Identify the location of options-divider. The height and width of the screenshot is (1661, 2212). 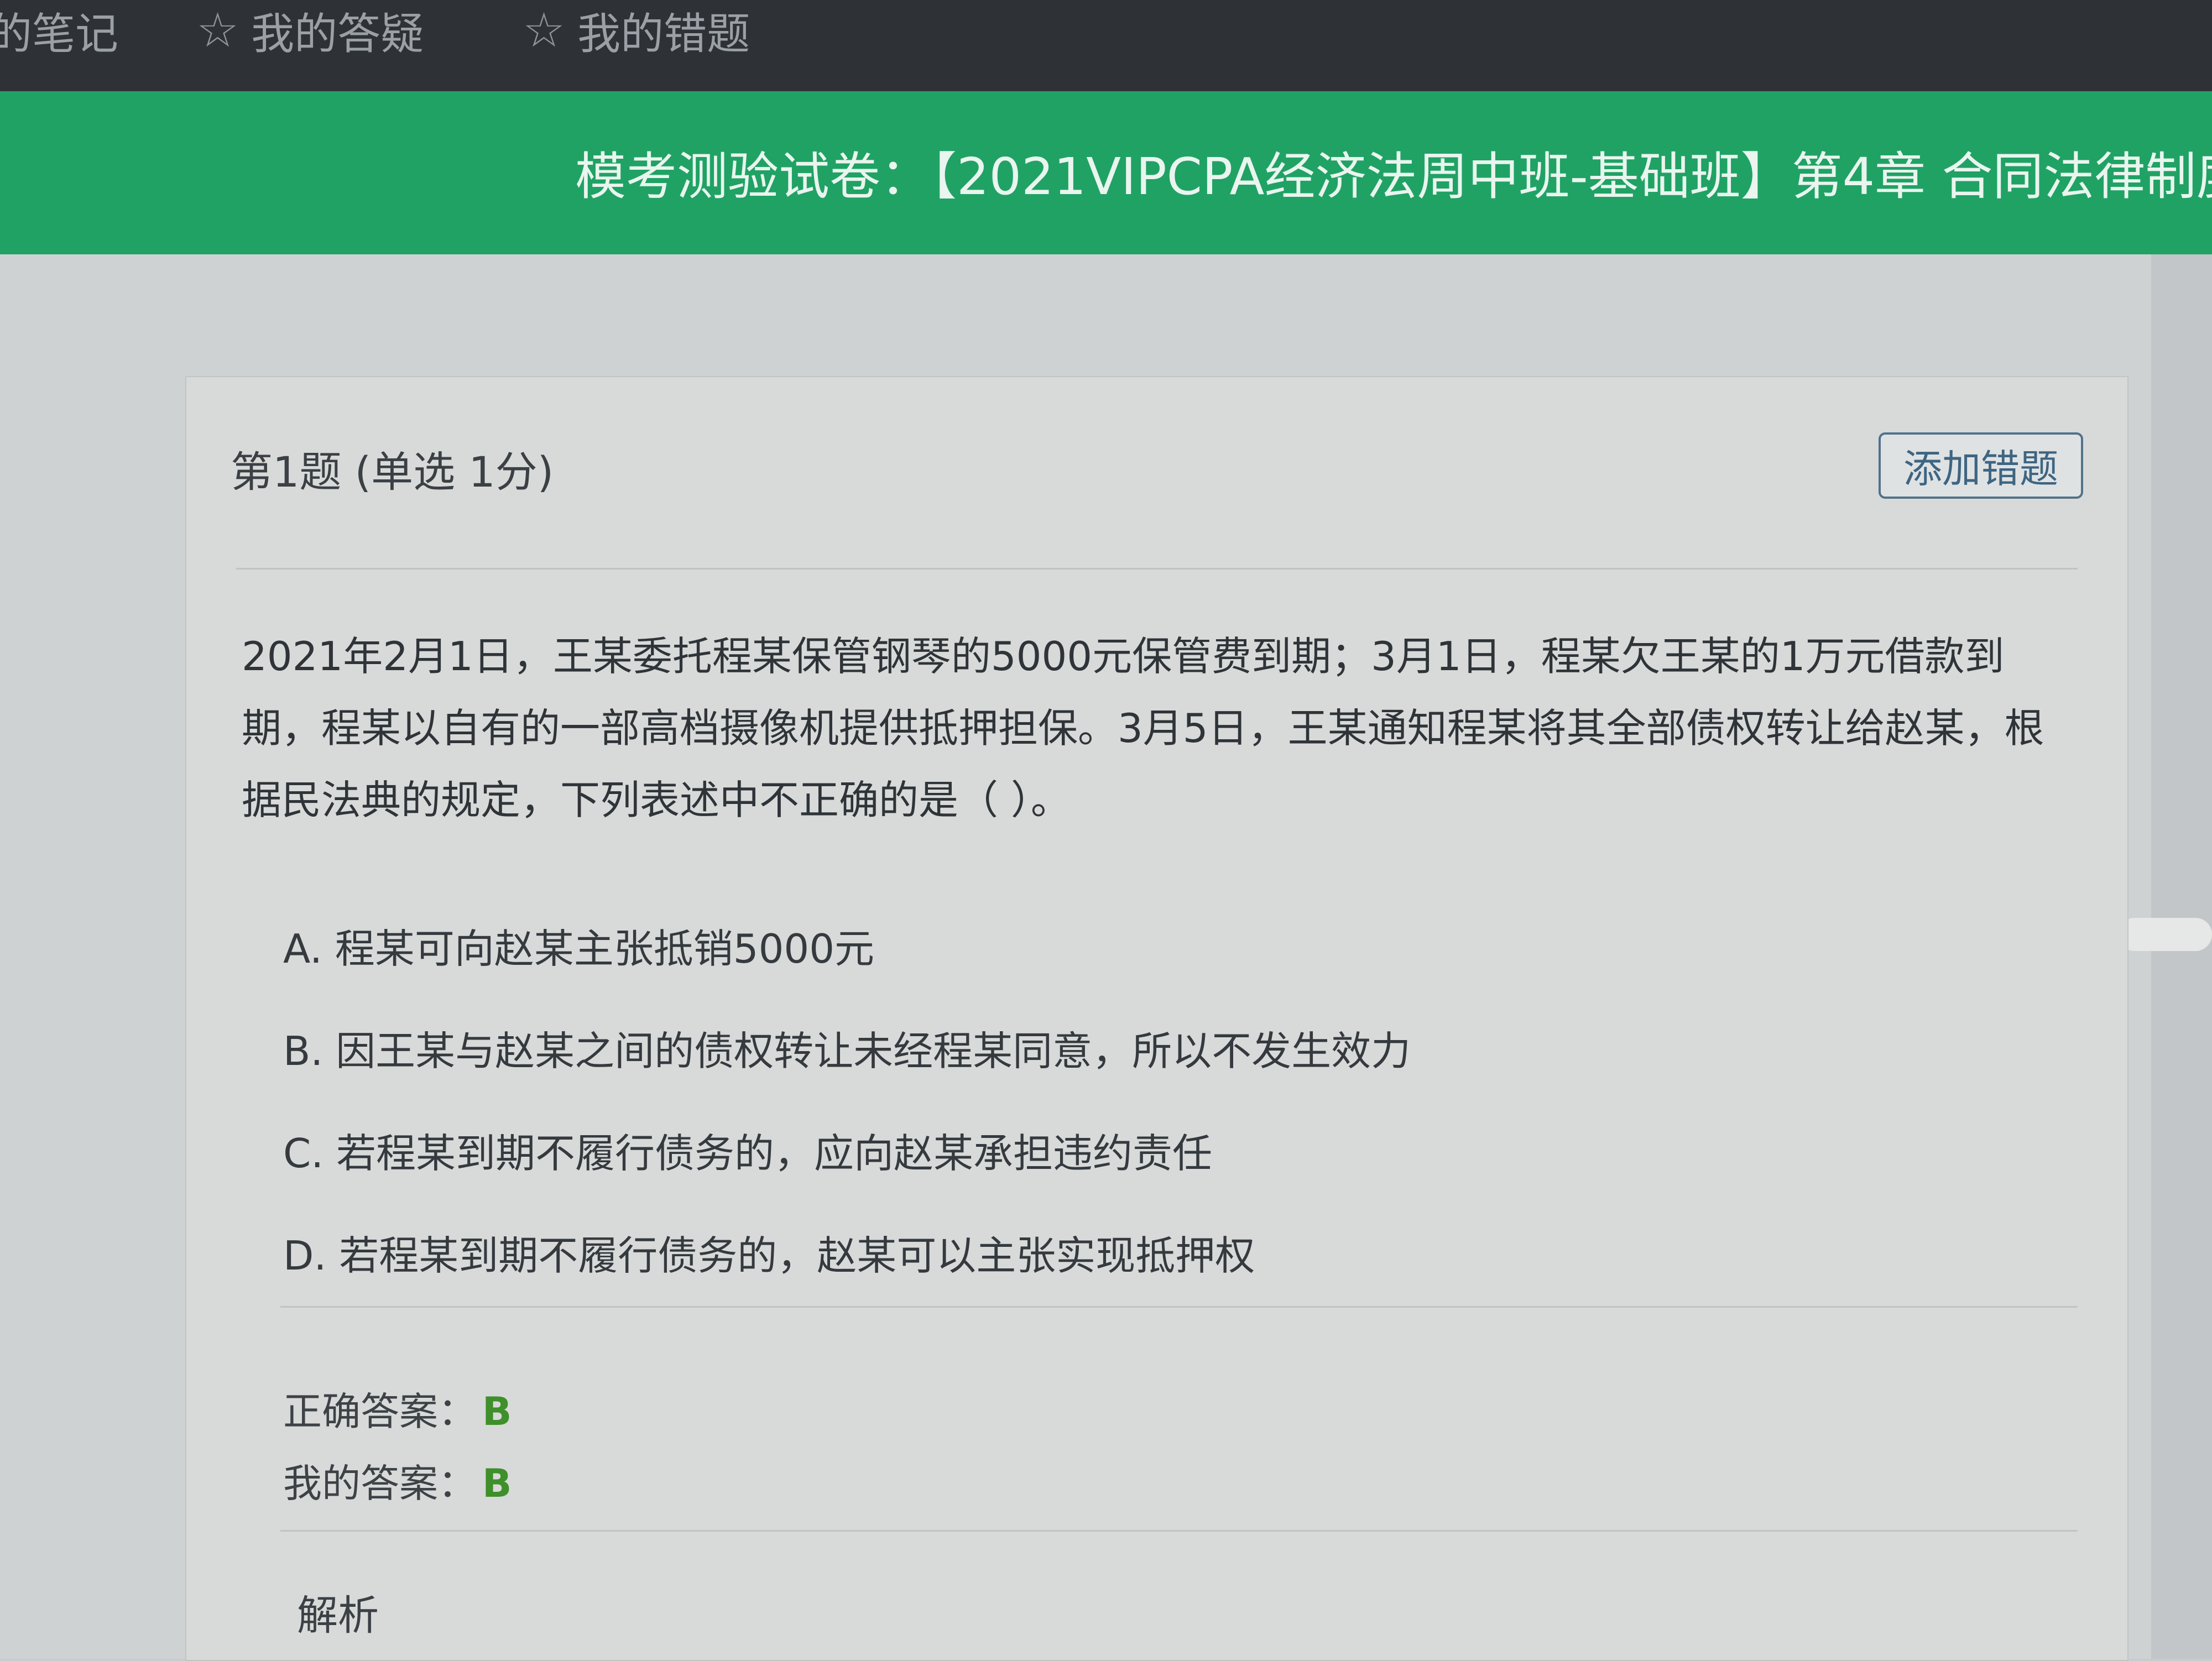
(1179, 1307).